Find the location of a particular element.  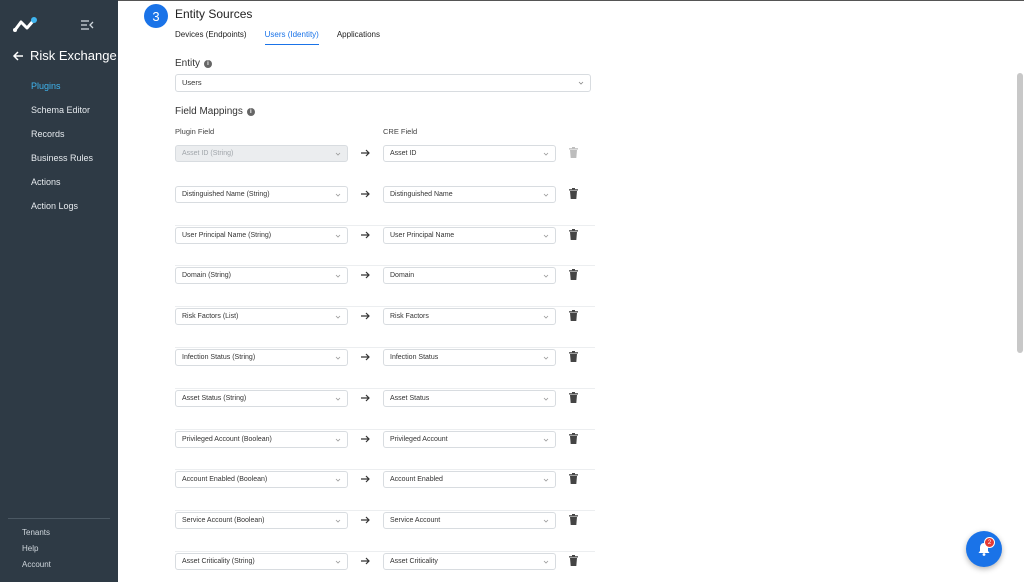

plugin-field-value: Distinguished Name (String) is located at coordinates (226, 194).